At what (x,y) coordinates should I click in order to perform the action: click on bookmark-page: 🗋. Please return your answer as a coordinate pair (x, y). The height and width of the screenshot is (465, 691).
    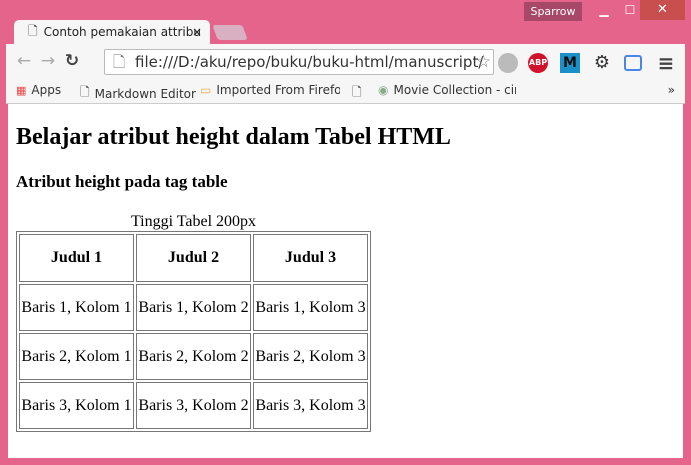
    Looking at the image, I should click on (359, 93).